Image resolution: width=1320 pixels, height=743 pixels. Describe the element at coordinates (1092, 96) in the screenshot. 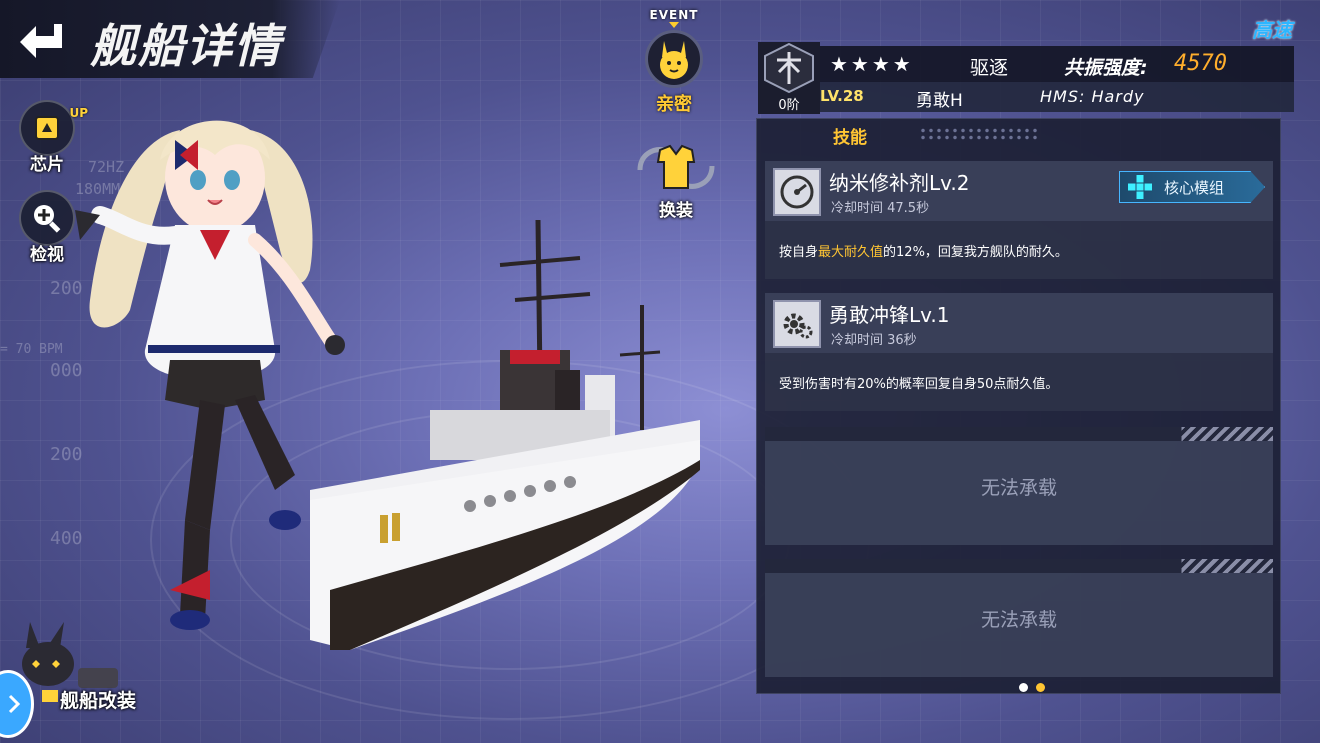

I see `ship-code: HMS: Hardy` at that location.